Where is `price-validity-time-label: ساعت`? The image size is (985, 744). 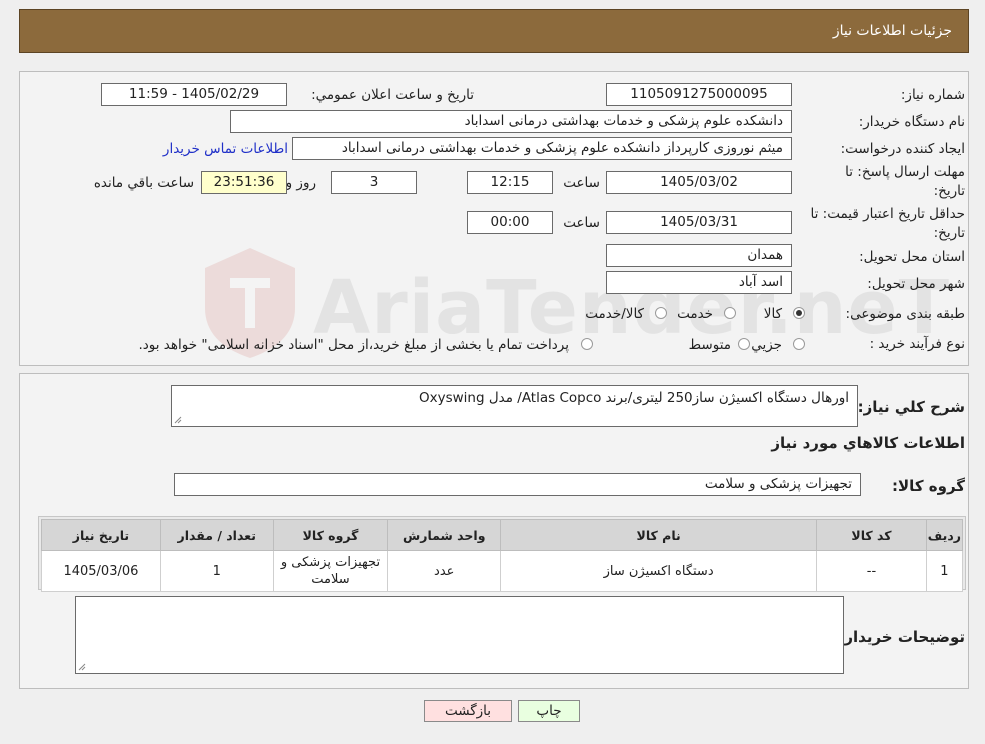 price-validity-time-label: ساعت is located at coordinates (581, 223).